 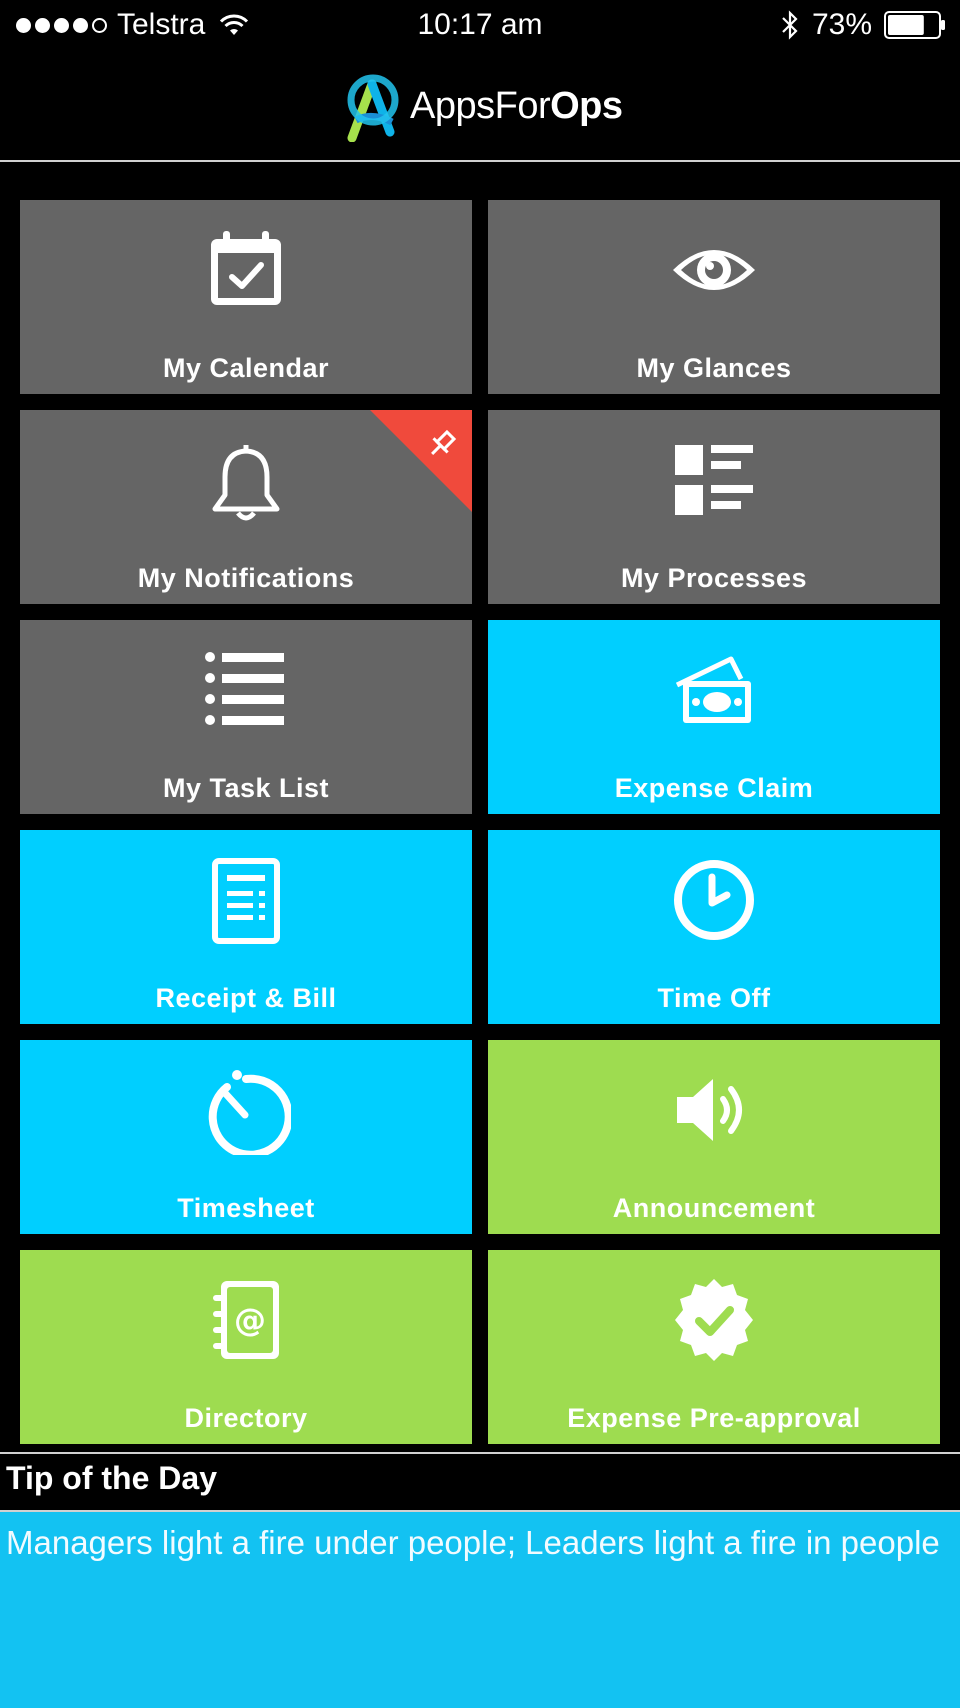 What do you see at coordinates (111, 1478) in the screenshot?
I see `tip-of-the-day-title: Tip of the Day` at bounding box center [111, 1478].